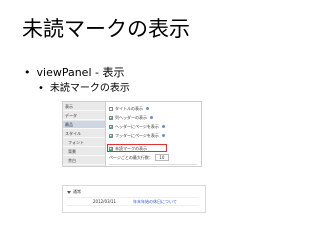 This screenshot has width=320, height=240. Describe the element at coordinates (153, 108) in the screenshot. I see `option-title-display: タイトルの表示` at that location.